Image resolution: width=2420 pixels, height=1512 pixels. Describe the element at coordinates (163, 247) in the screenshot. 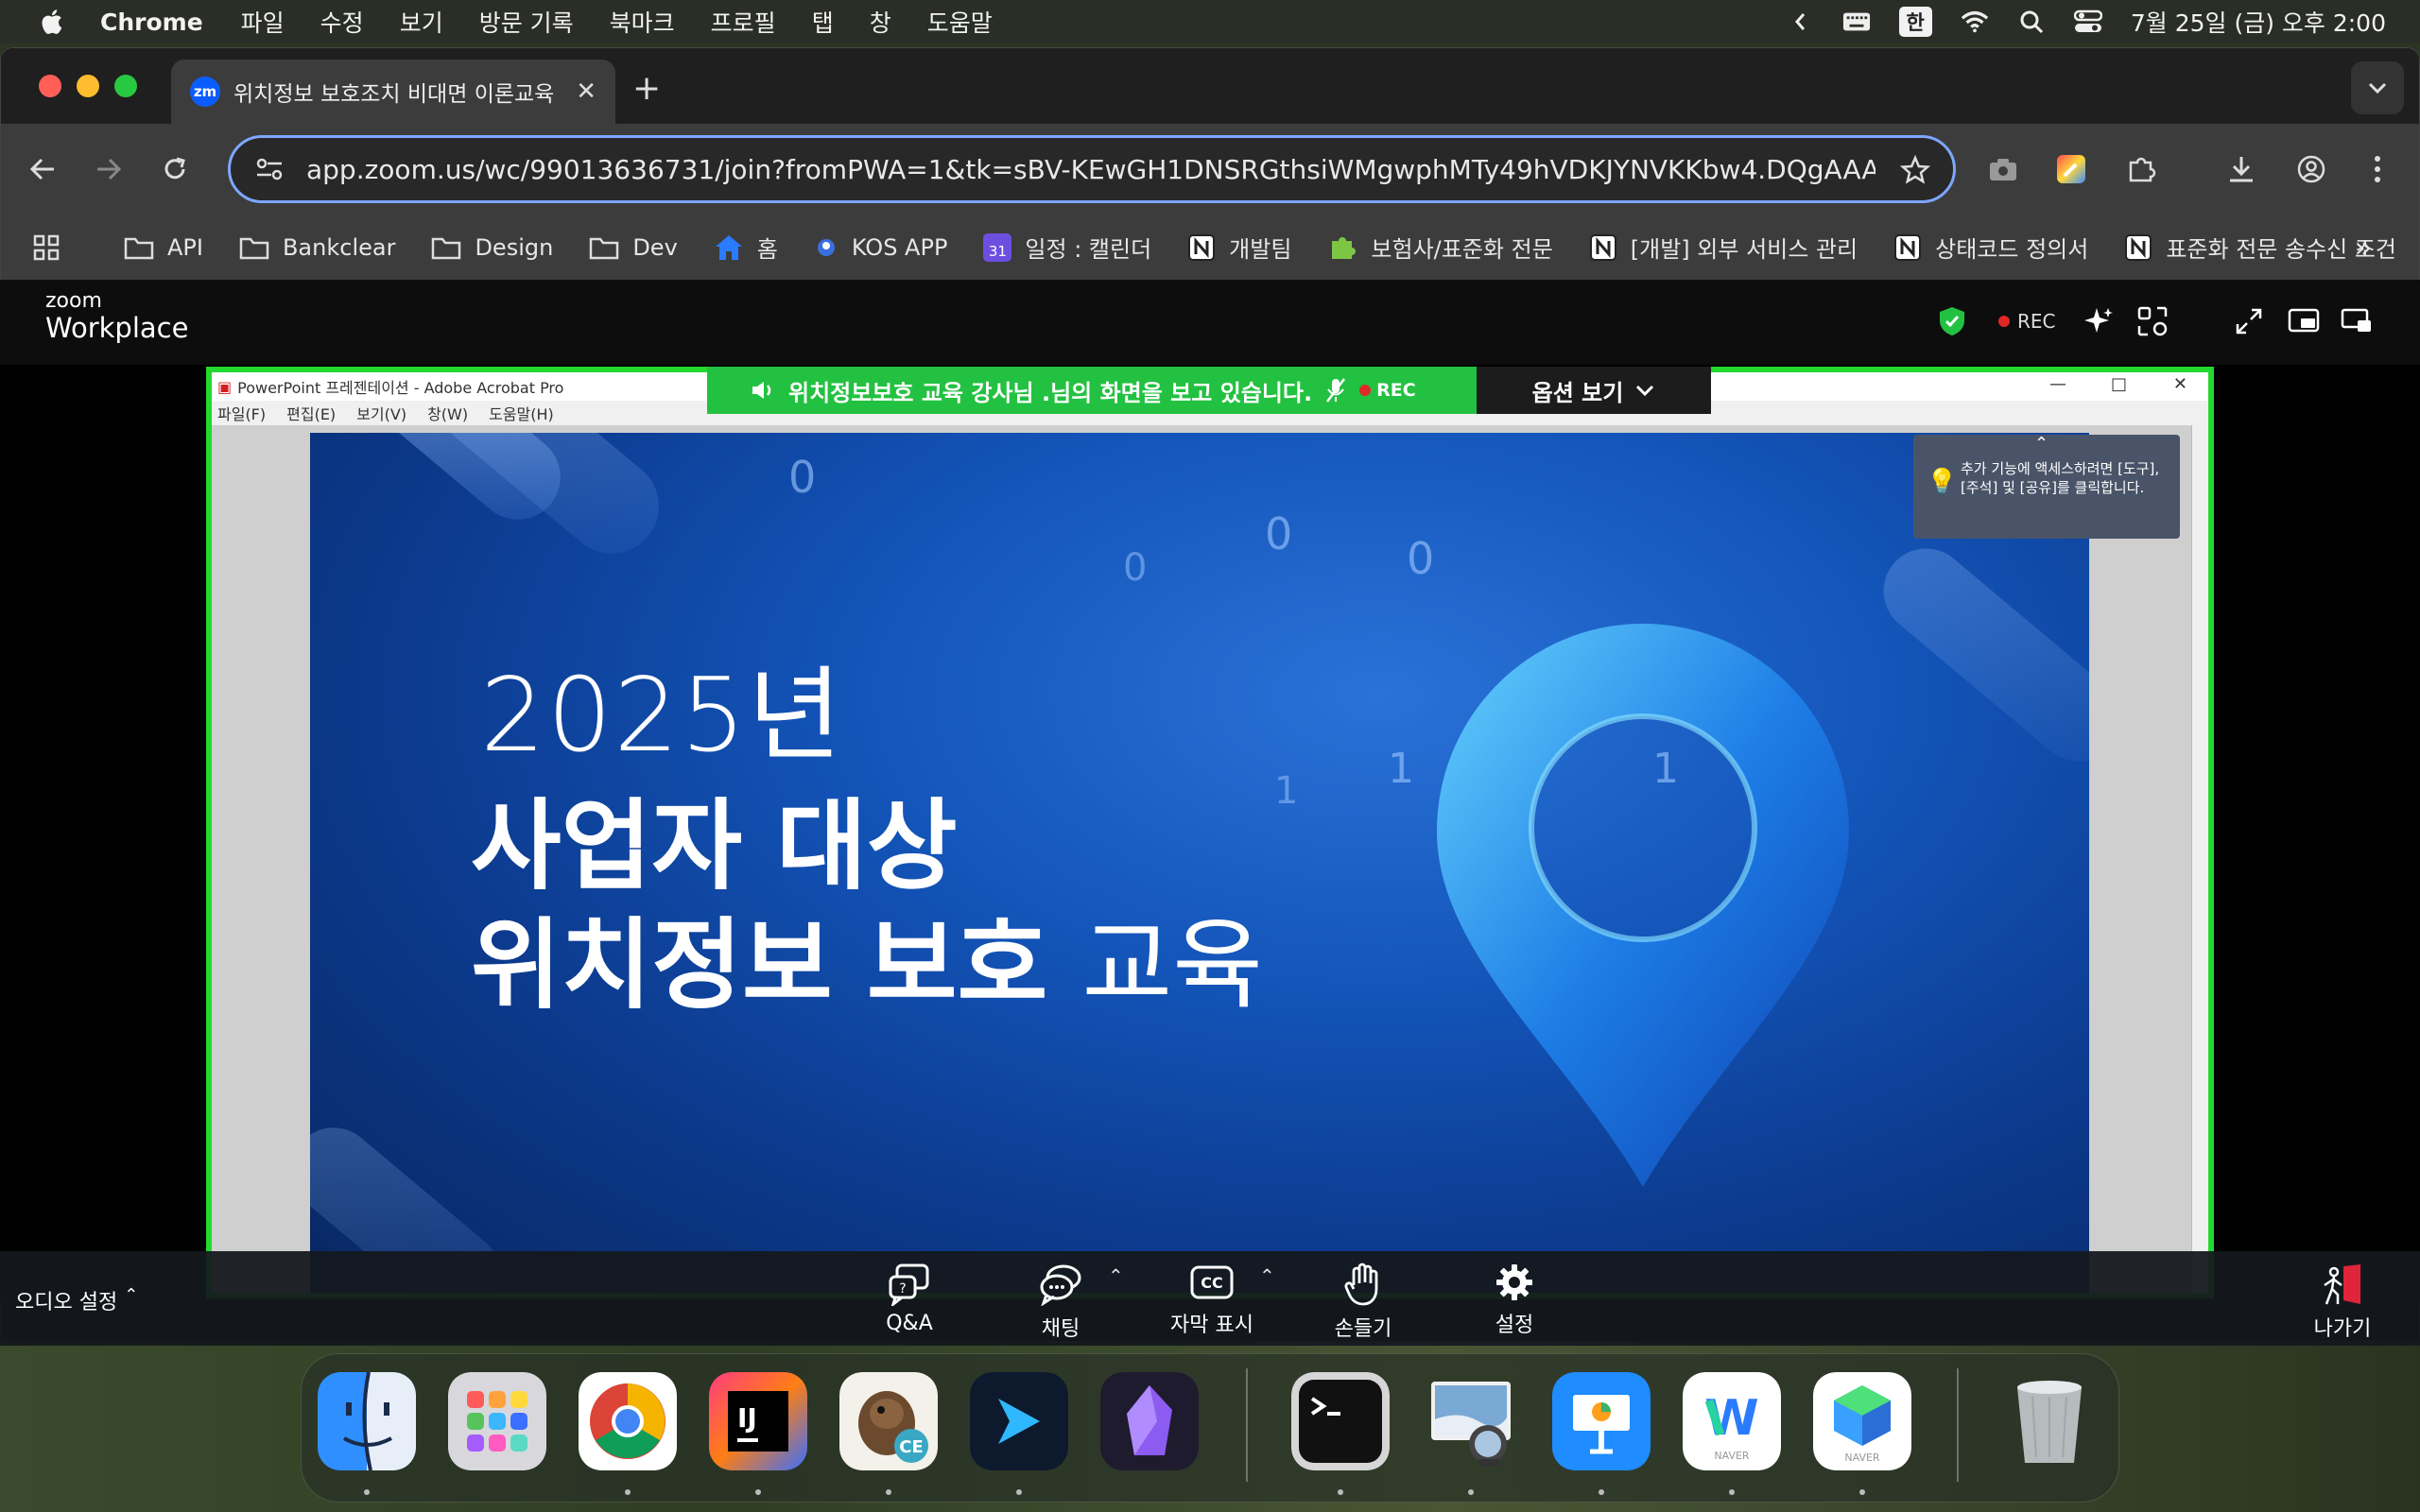

I see `bookmark-api: API` at that location.